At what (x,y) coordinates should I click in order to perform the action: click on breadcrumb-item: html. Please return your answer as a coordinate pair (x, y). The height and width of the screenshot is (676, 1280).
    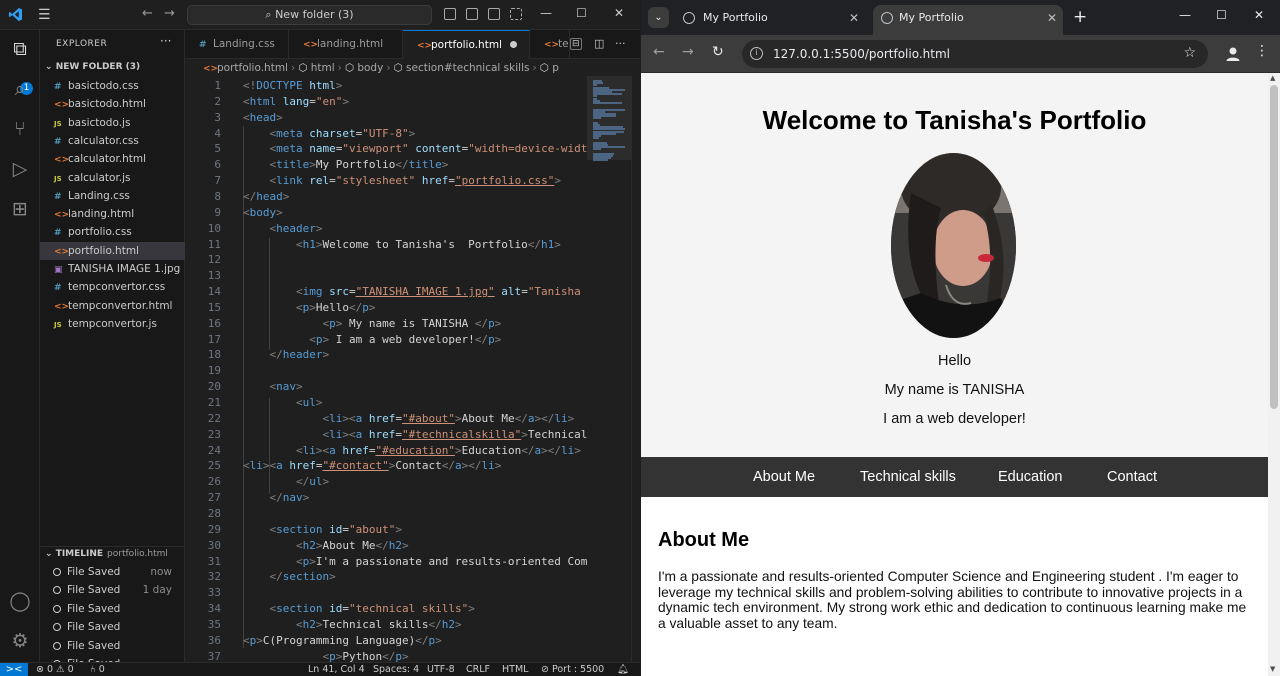
    Looking at the image, I should click on (323, 68).